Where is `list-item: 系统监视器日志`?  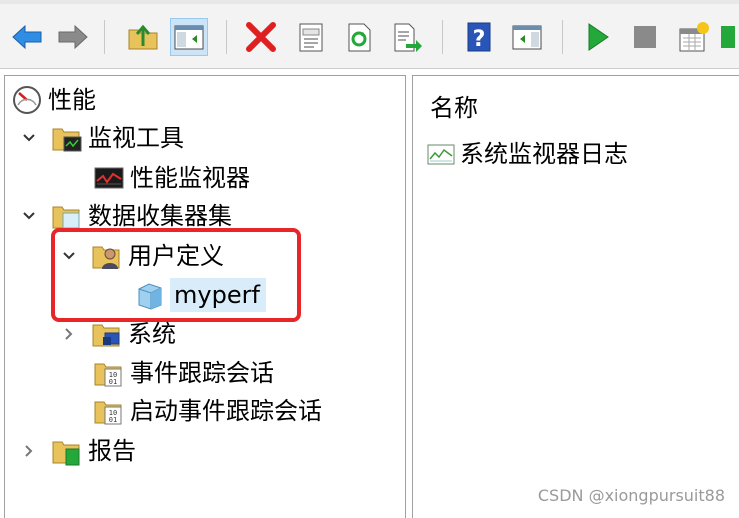
list-item: 系统监视器日志 is located at coordinates (526, 154).